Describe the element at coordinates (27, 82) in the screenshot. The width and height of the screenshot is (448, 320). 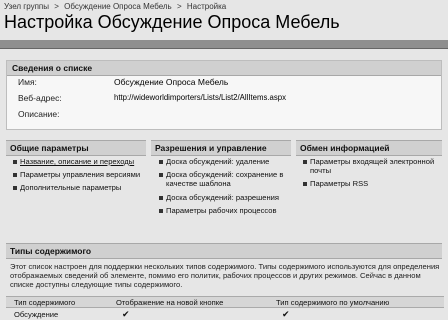
I see `list-name-label: Имя:` at that location.